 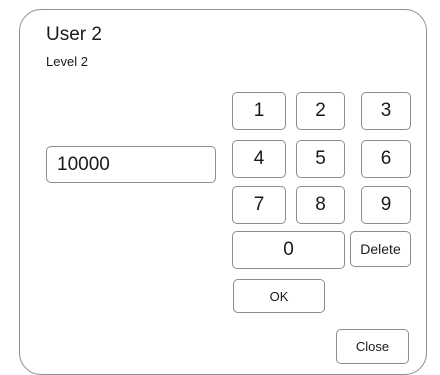 I want to click on ok-button: OK, so click(x=279, y=296).